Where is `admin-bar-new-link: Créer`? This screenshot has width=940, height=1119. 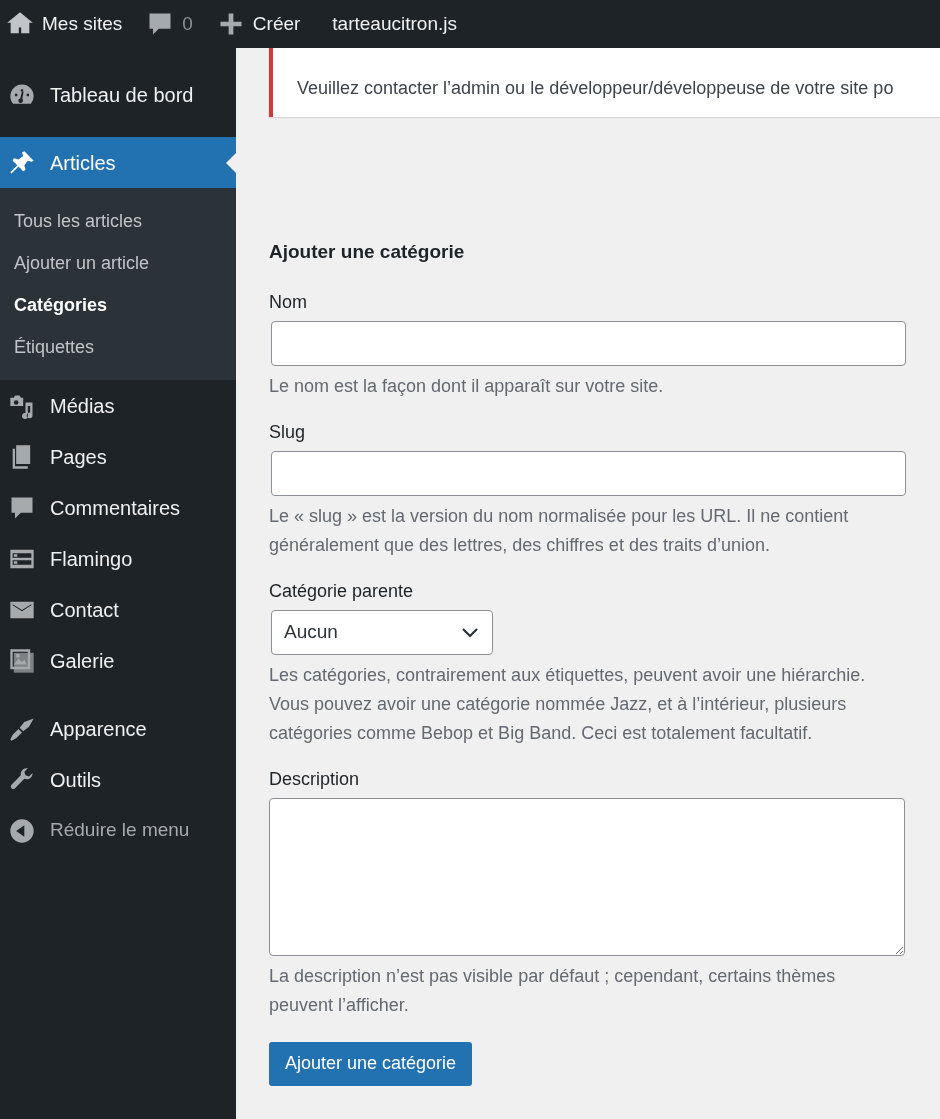
admin-bar-new-link: Créer is located at coordinates (258, 24).